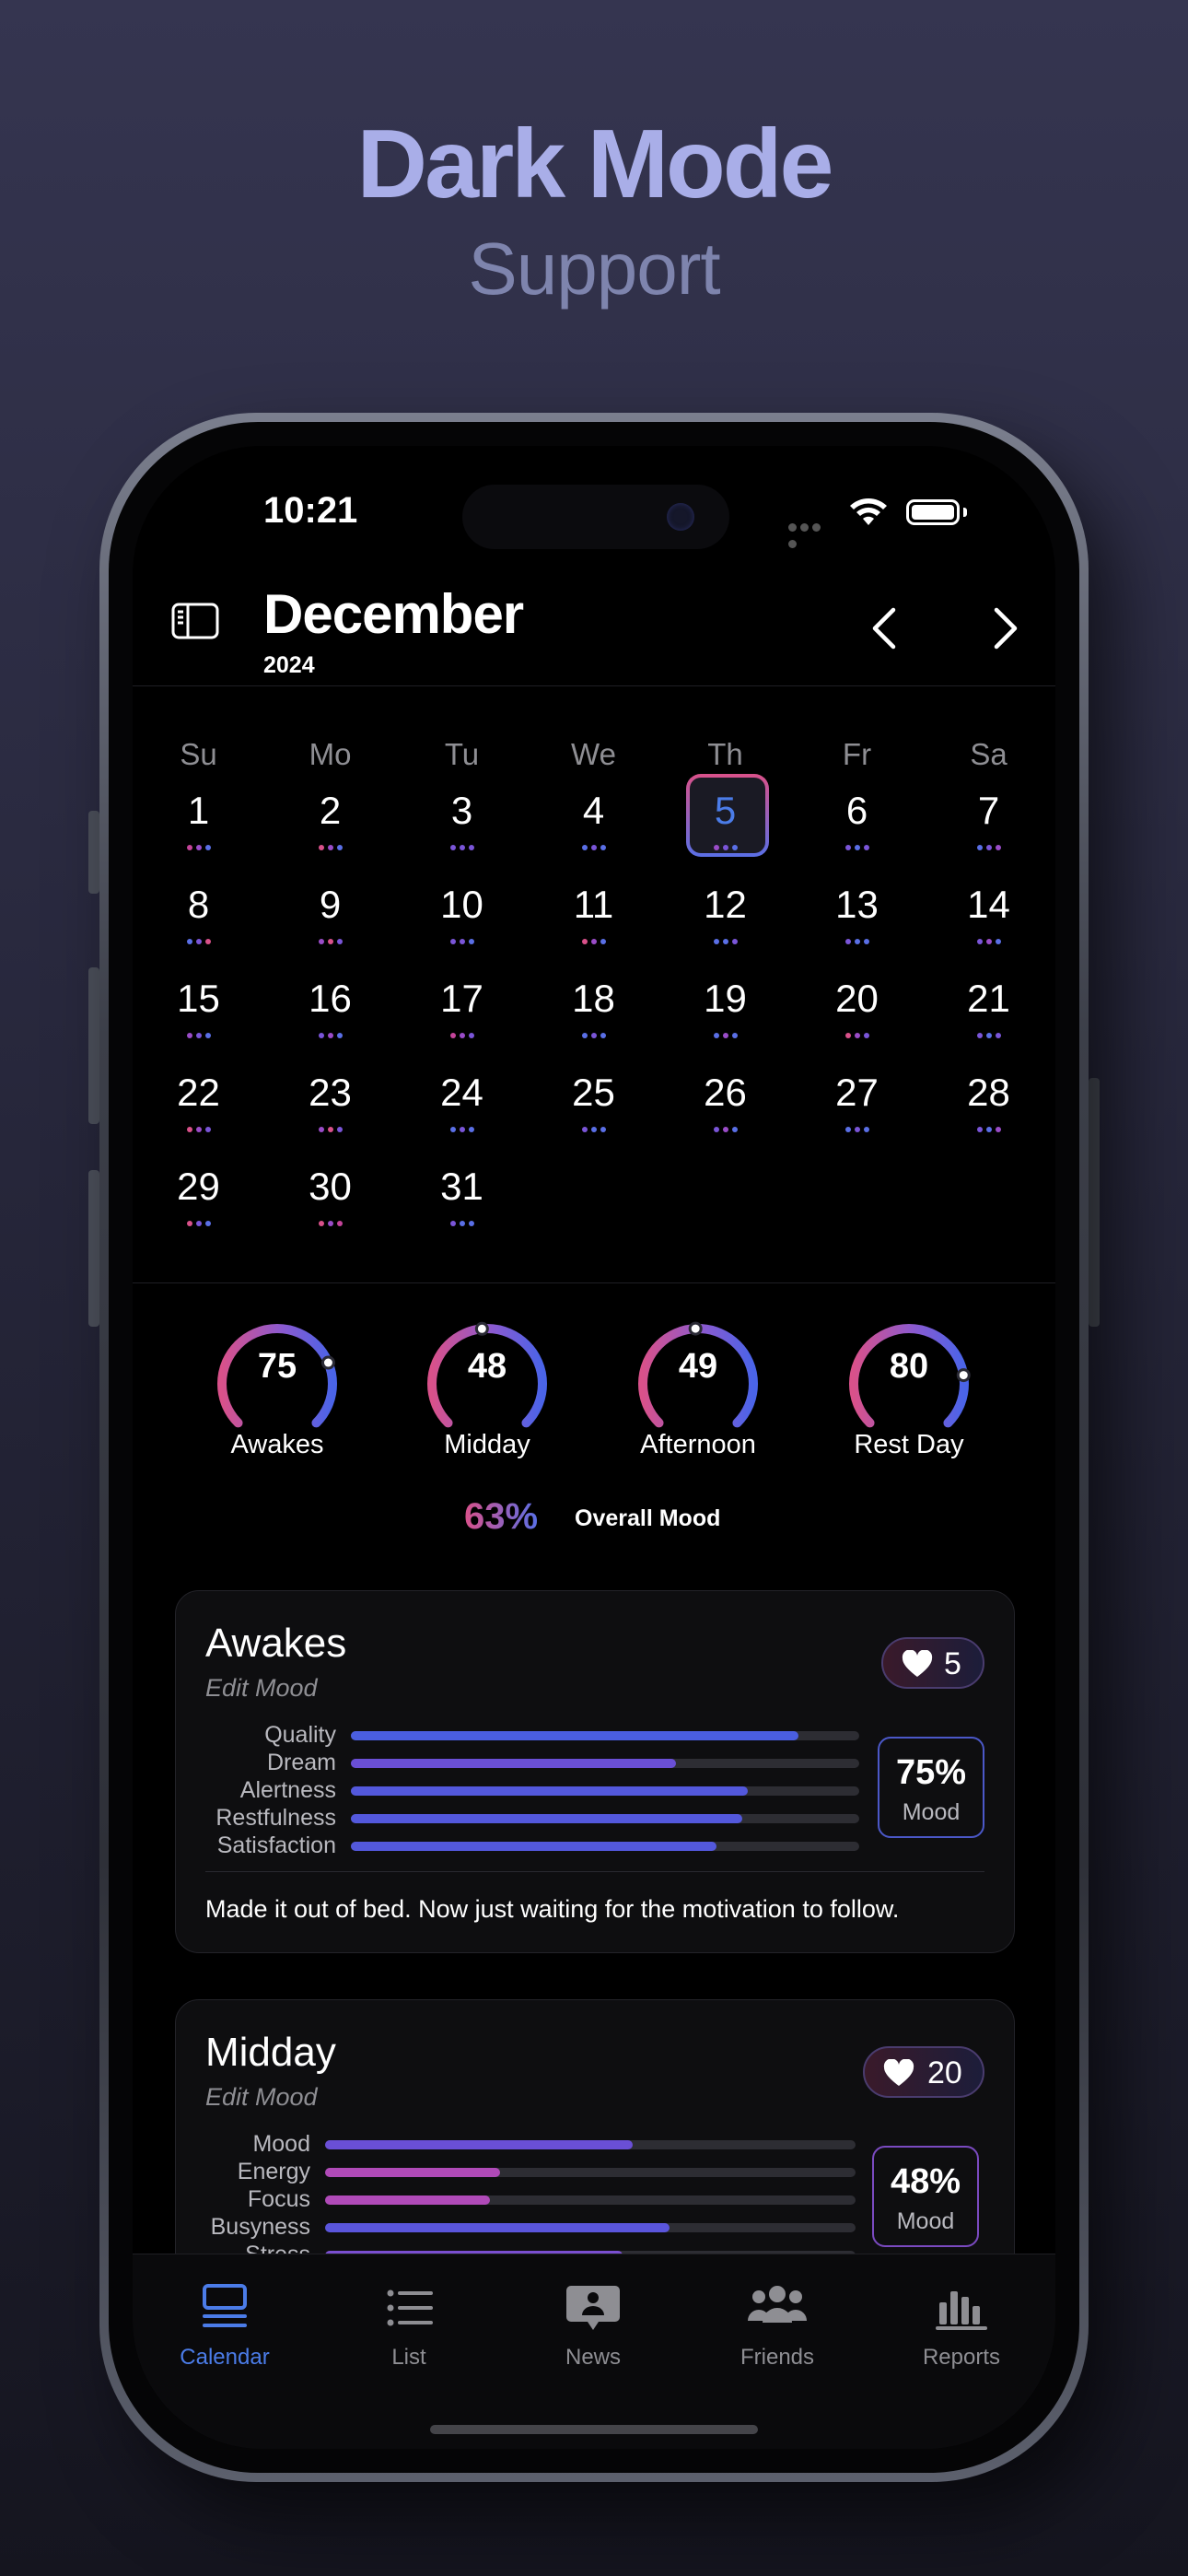 This screenshot has width=1188, height=2576. I want to click on calendar-day: 24, so click(462, 1116).